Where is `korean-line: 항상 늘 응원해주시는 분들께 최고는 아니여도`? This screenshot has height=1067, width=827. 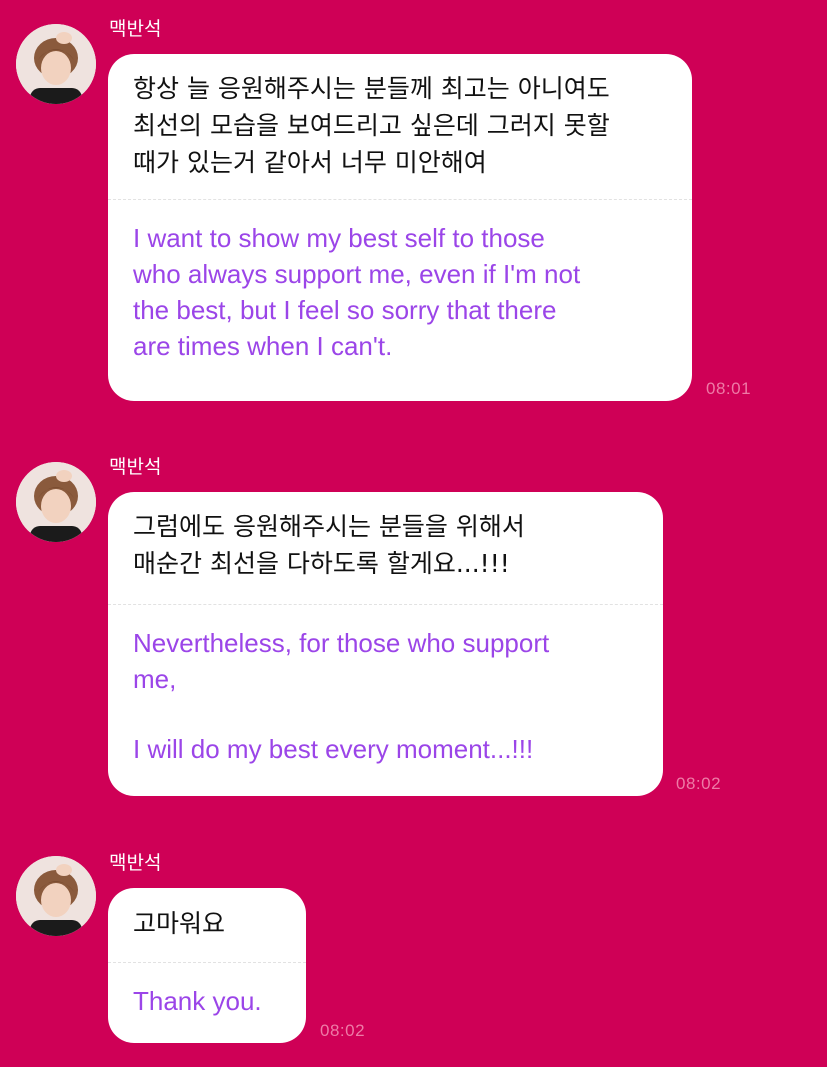
korean-line: 항상 늘 응원해주시는 분들께 최고는 아니여도 is located at coordinates (371, 88).